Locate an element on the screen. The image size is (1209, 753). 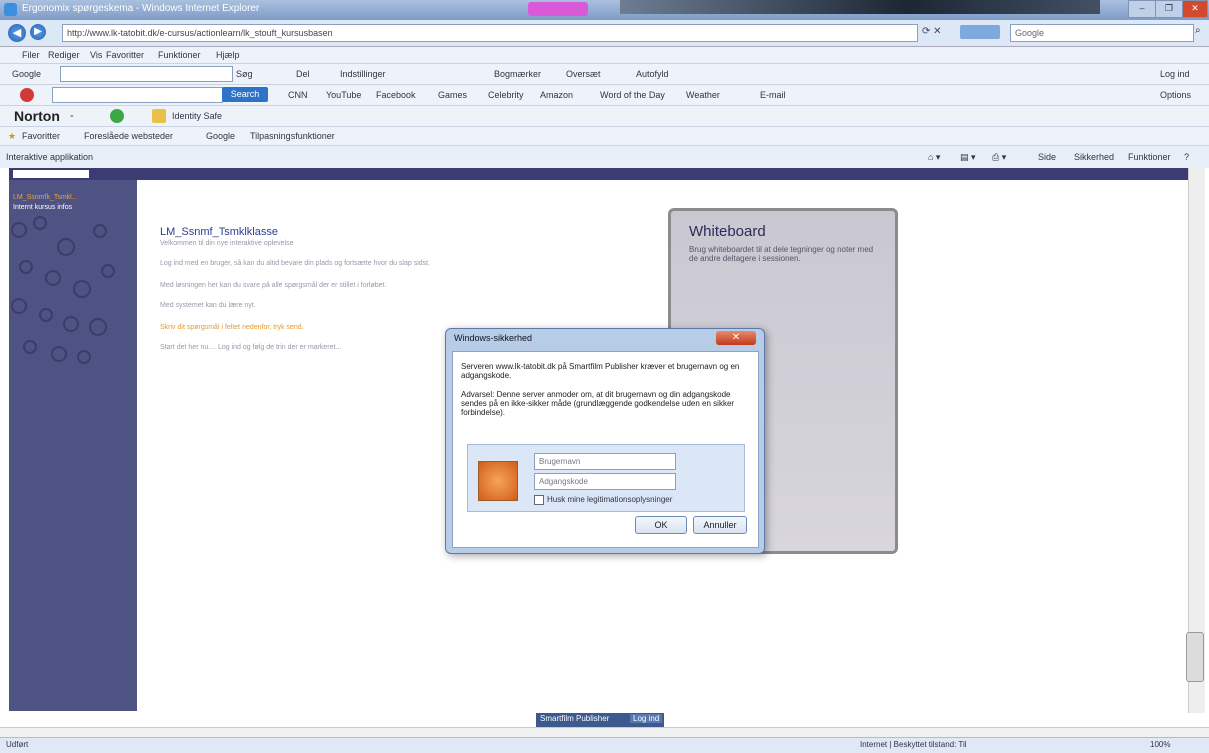
checkbox-icon is located at coordinates (539, 500).